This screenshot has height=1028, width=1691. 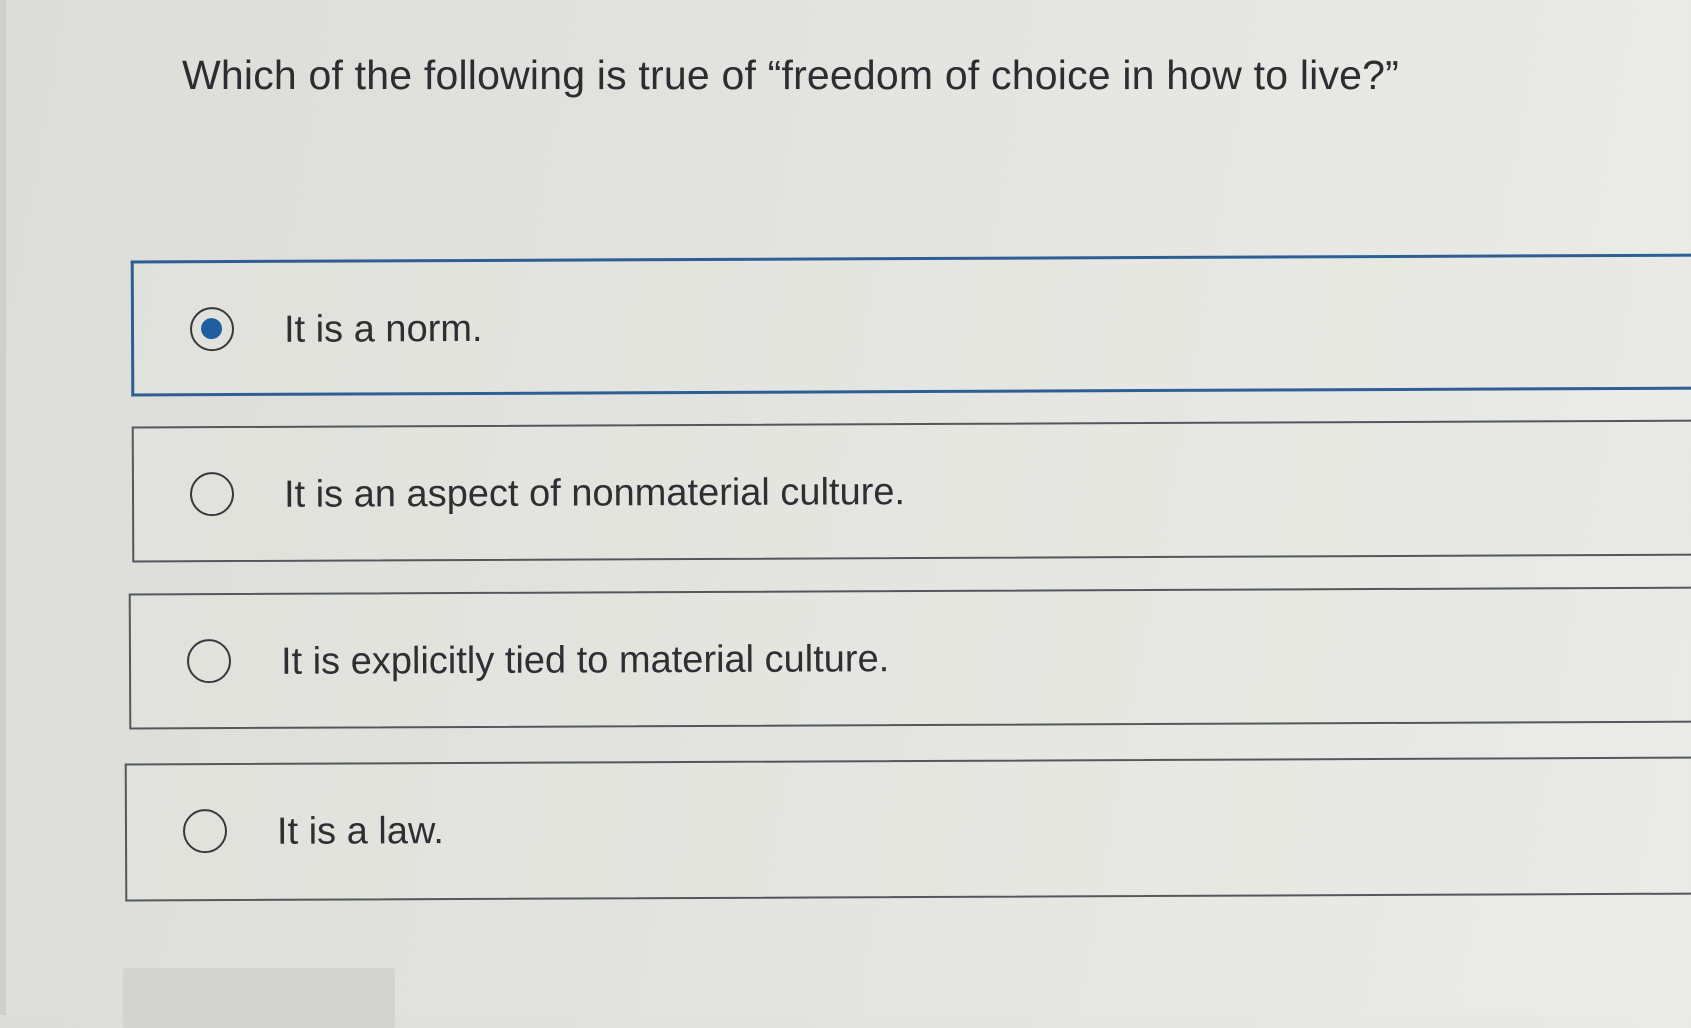 I want to click on answer-option-label: It is a law., so click(x=360, y=831).